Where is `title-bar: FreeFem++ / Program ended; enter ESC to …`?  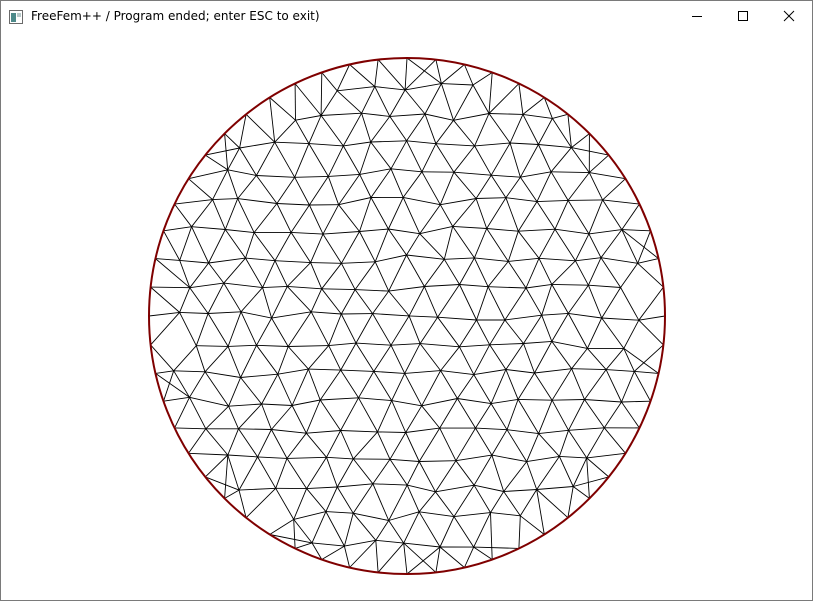
title-bar: FreeFem++ / Program ended; enter ESC to … is located at coordinates (406, 16).